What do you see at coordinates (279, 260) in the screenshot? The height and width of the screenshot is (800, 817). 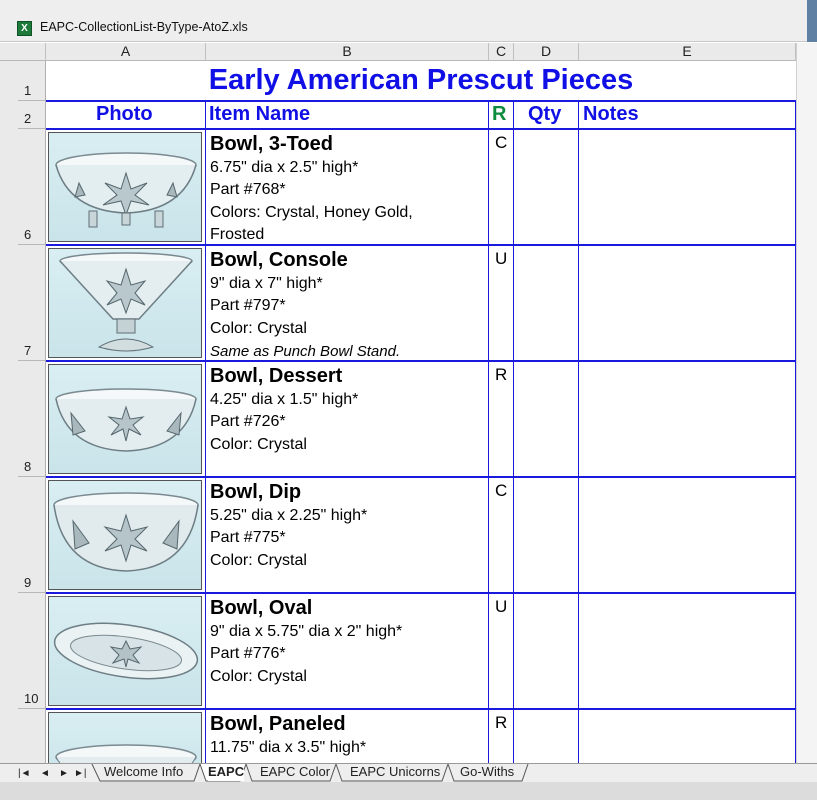 I see `item-name: Bowl, Console` at bounding box center [279, 260].